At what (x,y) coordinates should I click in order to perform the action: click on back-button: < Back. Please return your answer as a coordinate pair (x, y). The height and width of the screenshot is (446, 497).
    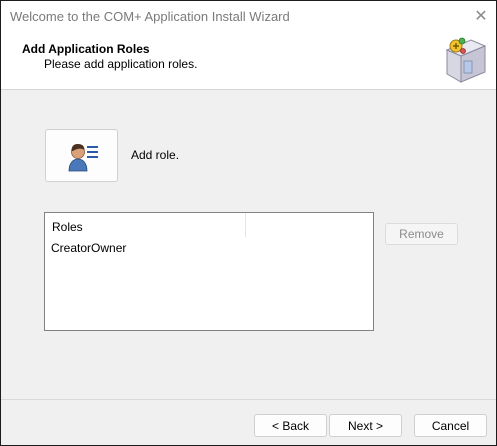
    Looking at the image, I should click on (290, 425).